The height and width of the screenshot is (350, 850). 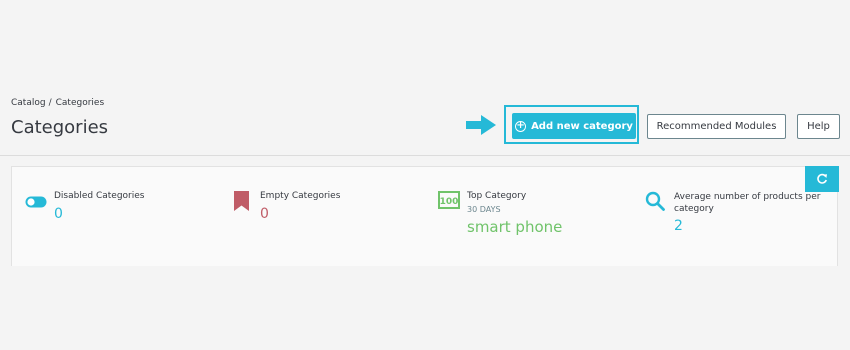 What do you see at coordinates (241, 201) in the screenshot?
I see `bookmark-icon` at bounding box center [241, 201].